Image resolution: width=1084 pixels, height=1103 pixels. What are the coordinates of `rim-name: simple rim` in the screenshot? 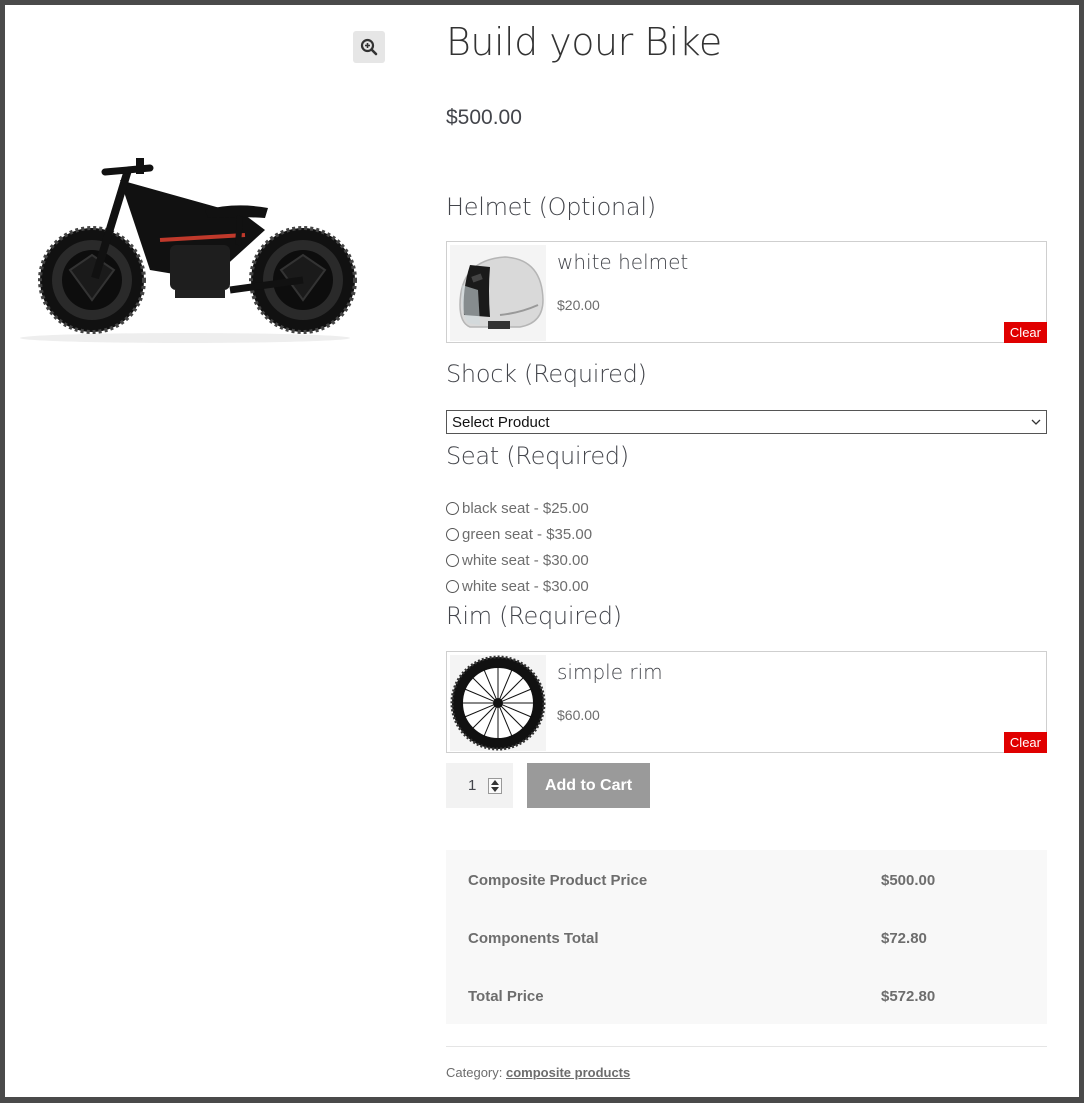 It's located at (610, 672).